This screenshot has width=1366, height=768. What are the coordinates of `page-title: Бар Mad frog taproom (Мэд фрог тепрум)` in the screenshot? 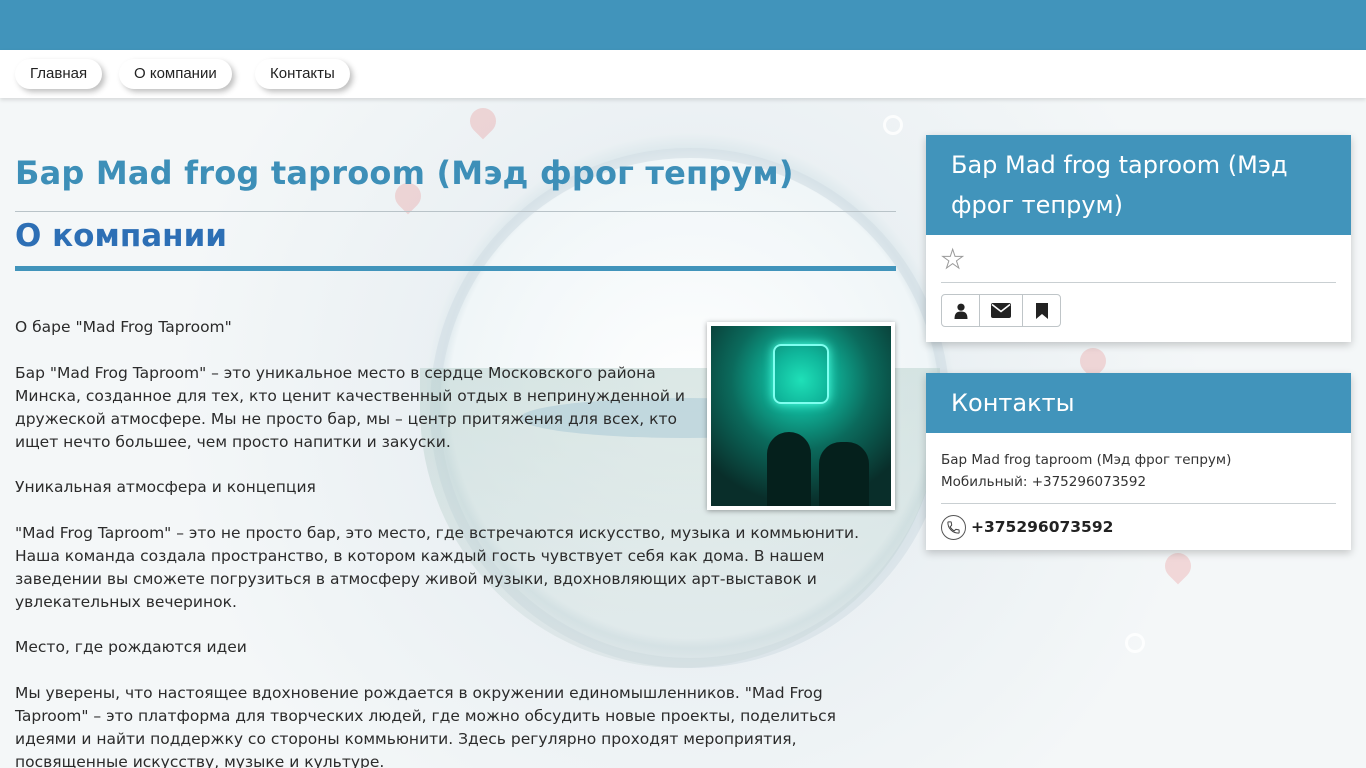 It's located at (404, 173).